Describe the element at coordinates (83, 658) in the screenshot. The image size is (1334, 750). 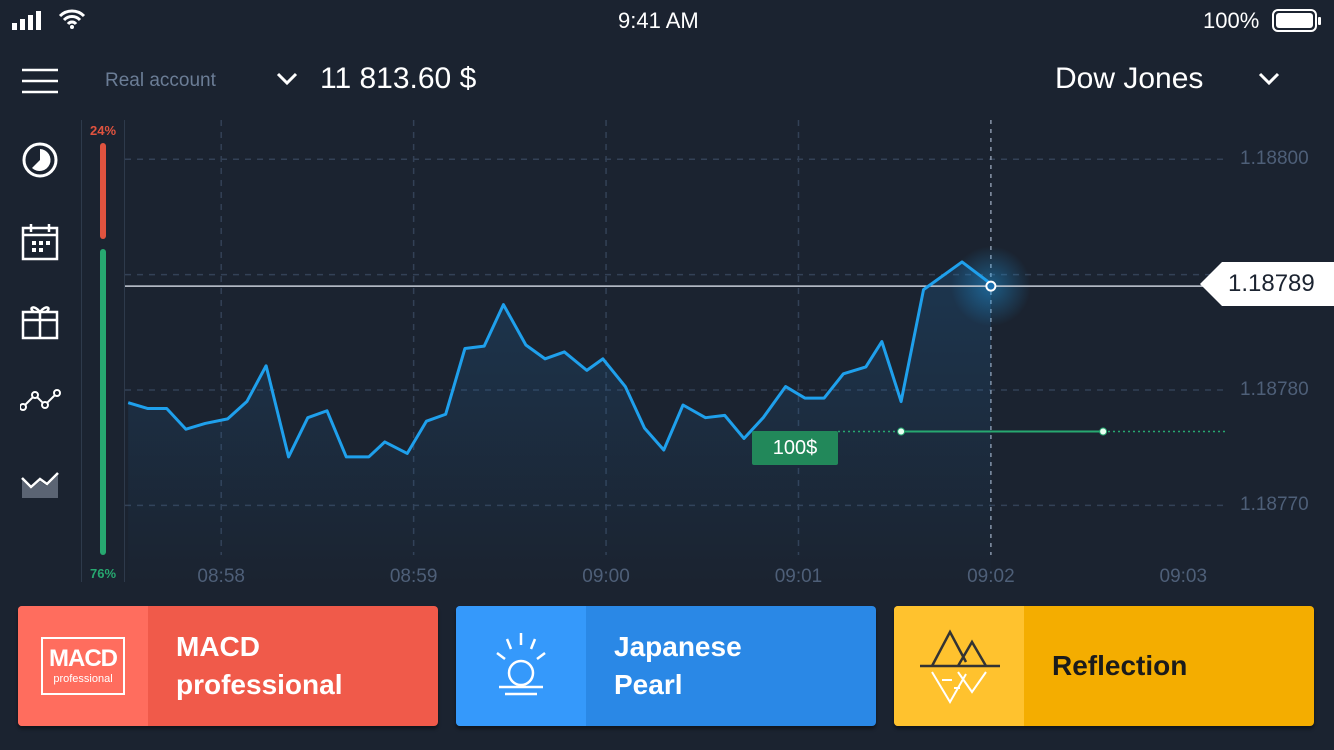
I see `macd-logo-text: MACD` at that location.